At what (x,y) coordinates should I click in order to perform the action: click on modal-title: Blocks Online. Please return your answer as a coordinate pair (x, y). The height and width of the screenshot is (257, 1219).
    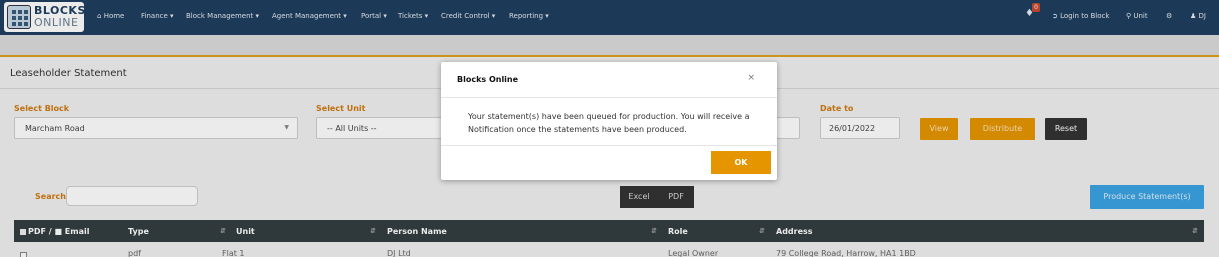
    Looking at the image, I should click on (488, 79).